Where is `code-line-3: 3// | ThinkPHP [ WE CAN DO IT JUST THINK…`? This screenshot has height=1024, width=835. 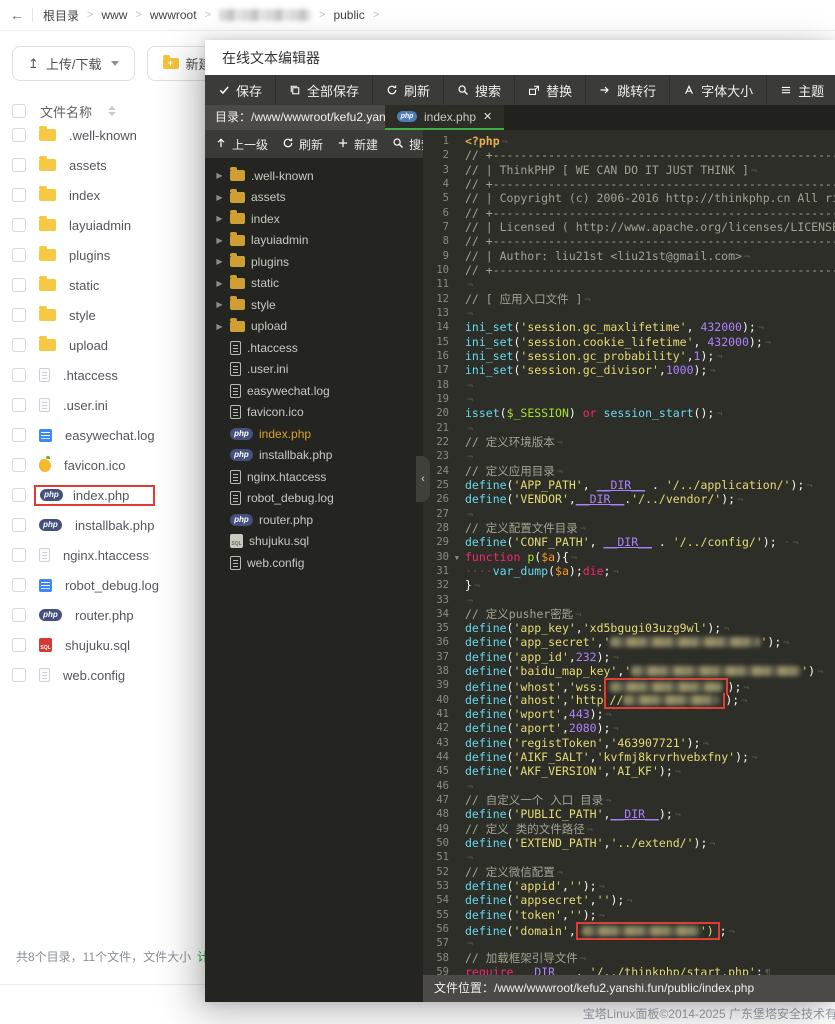 code-line-3: 3// | ThinkPHP [ WE CAN DO IT JUST THINK… is located at coordinates (629, 170).